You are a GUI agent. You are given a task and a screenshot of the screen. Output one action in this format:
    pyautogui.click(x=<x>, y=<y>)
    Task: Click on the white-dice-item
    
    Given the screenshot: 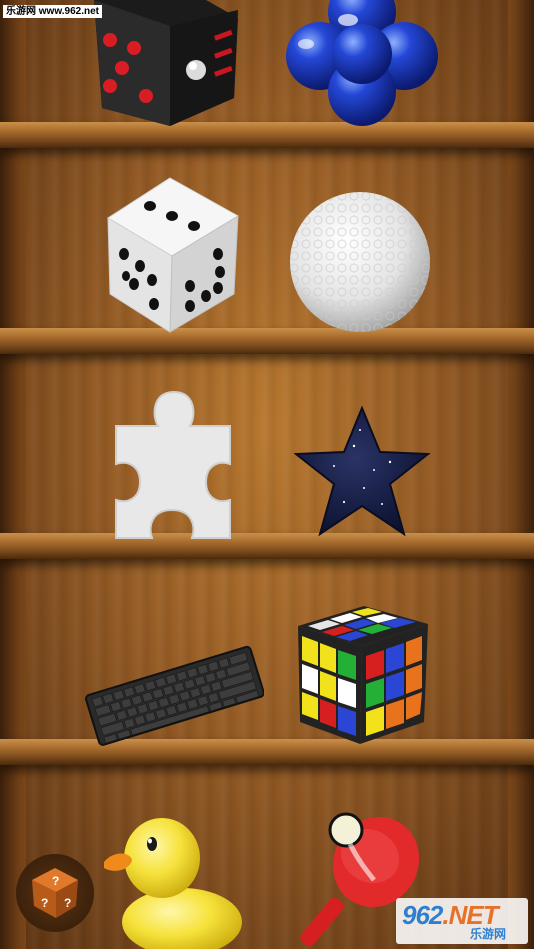 What is the action you would take?
    pyautogui.click(x=174, y=255)
    